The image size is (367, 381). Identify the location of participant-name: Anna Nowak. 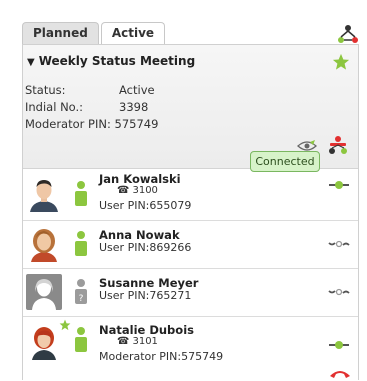
(139, 235).